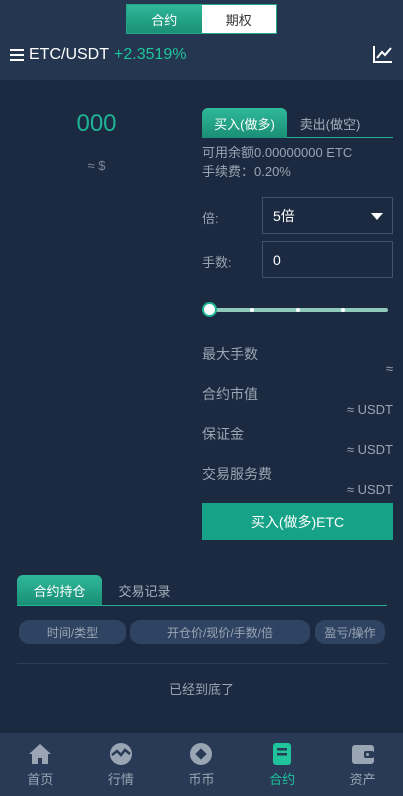 This screenshot has width=403, height=796. I want to click on end-of-list-text: 已经到底了, so click(201, 689).